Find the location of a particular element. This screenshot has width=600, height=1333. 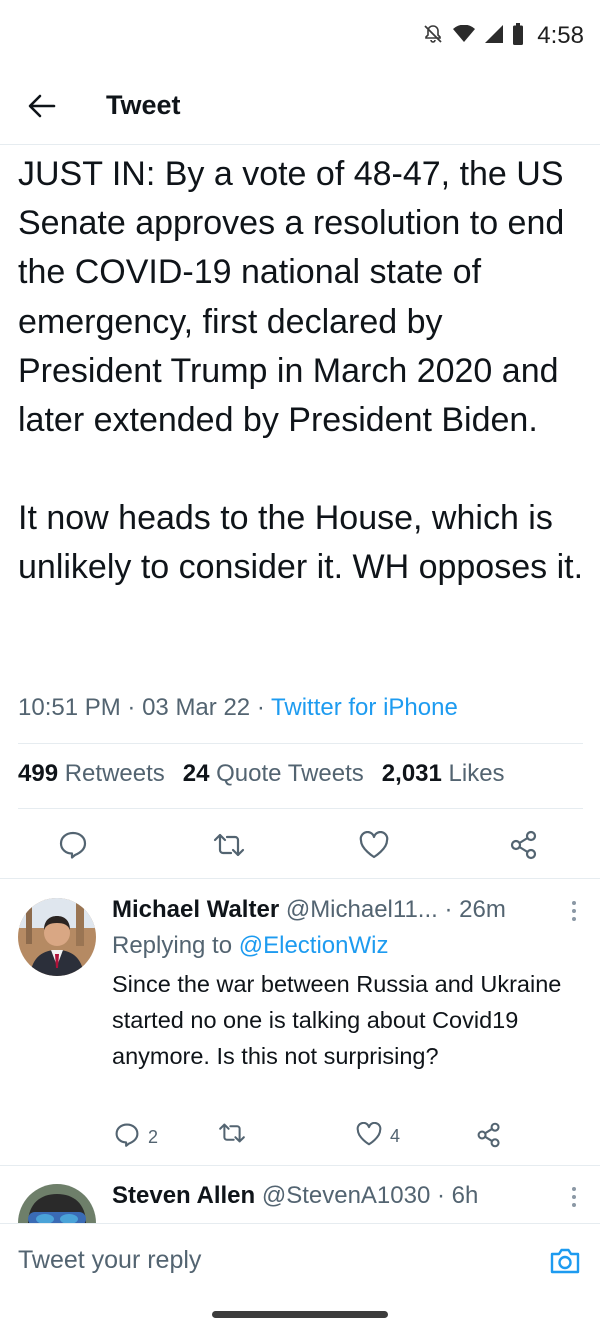

camera-button is located at coordinates (565, 1261).